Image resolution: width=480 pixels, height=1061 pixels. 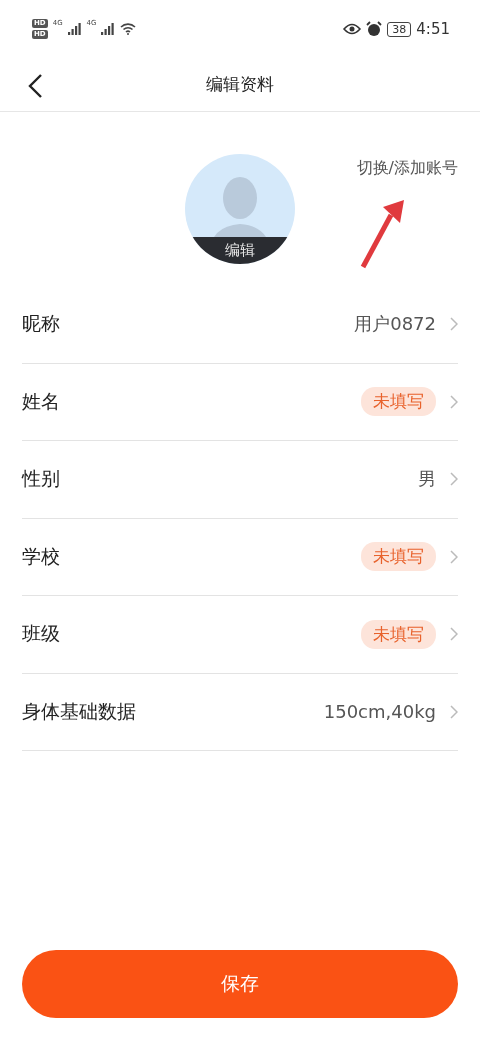 What do you see at coordinates (240, 209) in the screenshot?
I see `avatar: 编辑` at bounding box center [240, 209].